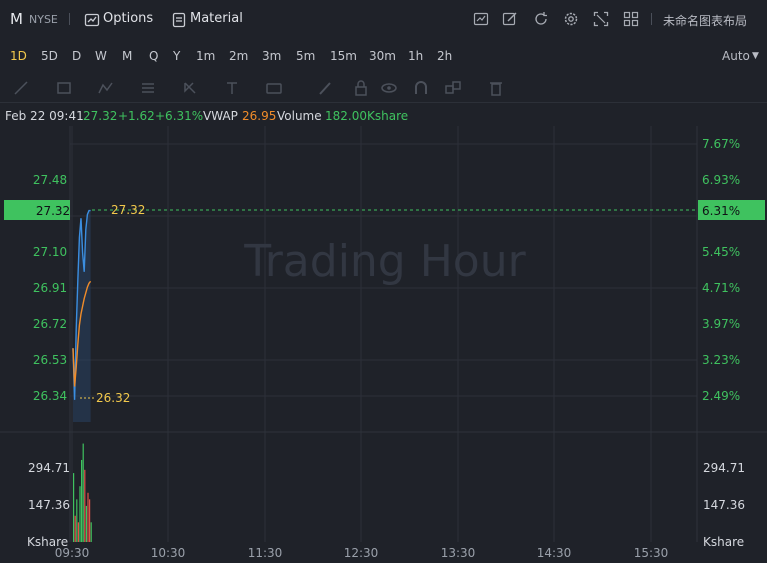  What do you see at coordinates (50, 324) in the screenshot?
I see `price-axis-label: 26.72` at bounding box center [50, 324].